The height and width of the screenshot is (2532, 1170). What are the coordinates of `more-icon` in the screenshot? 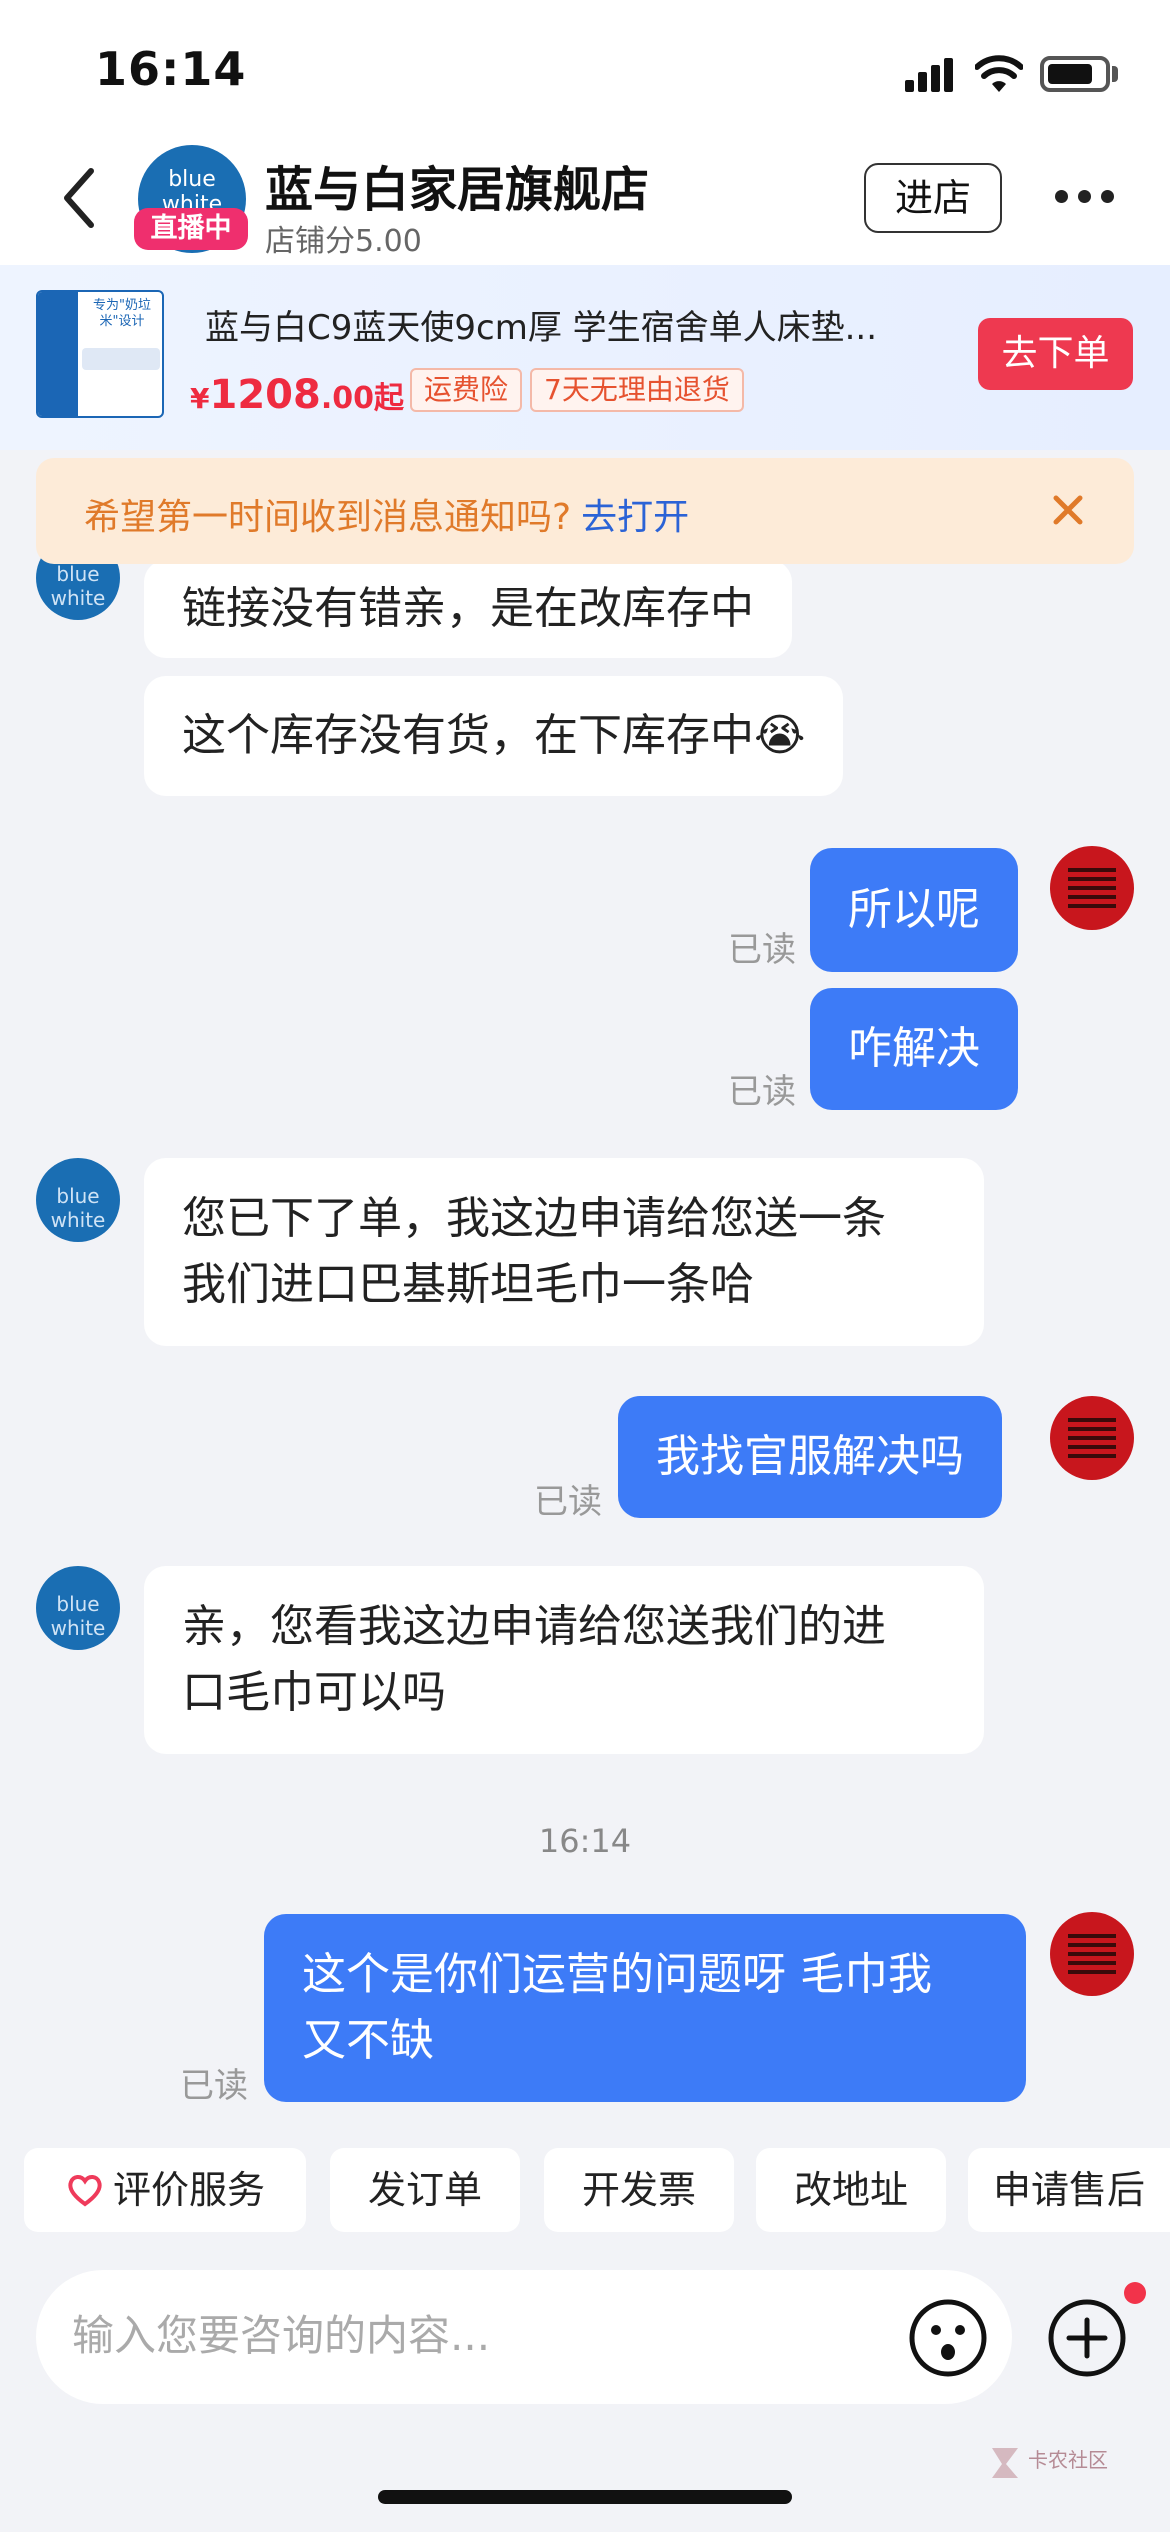 It's located at (1085, 198).